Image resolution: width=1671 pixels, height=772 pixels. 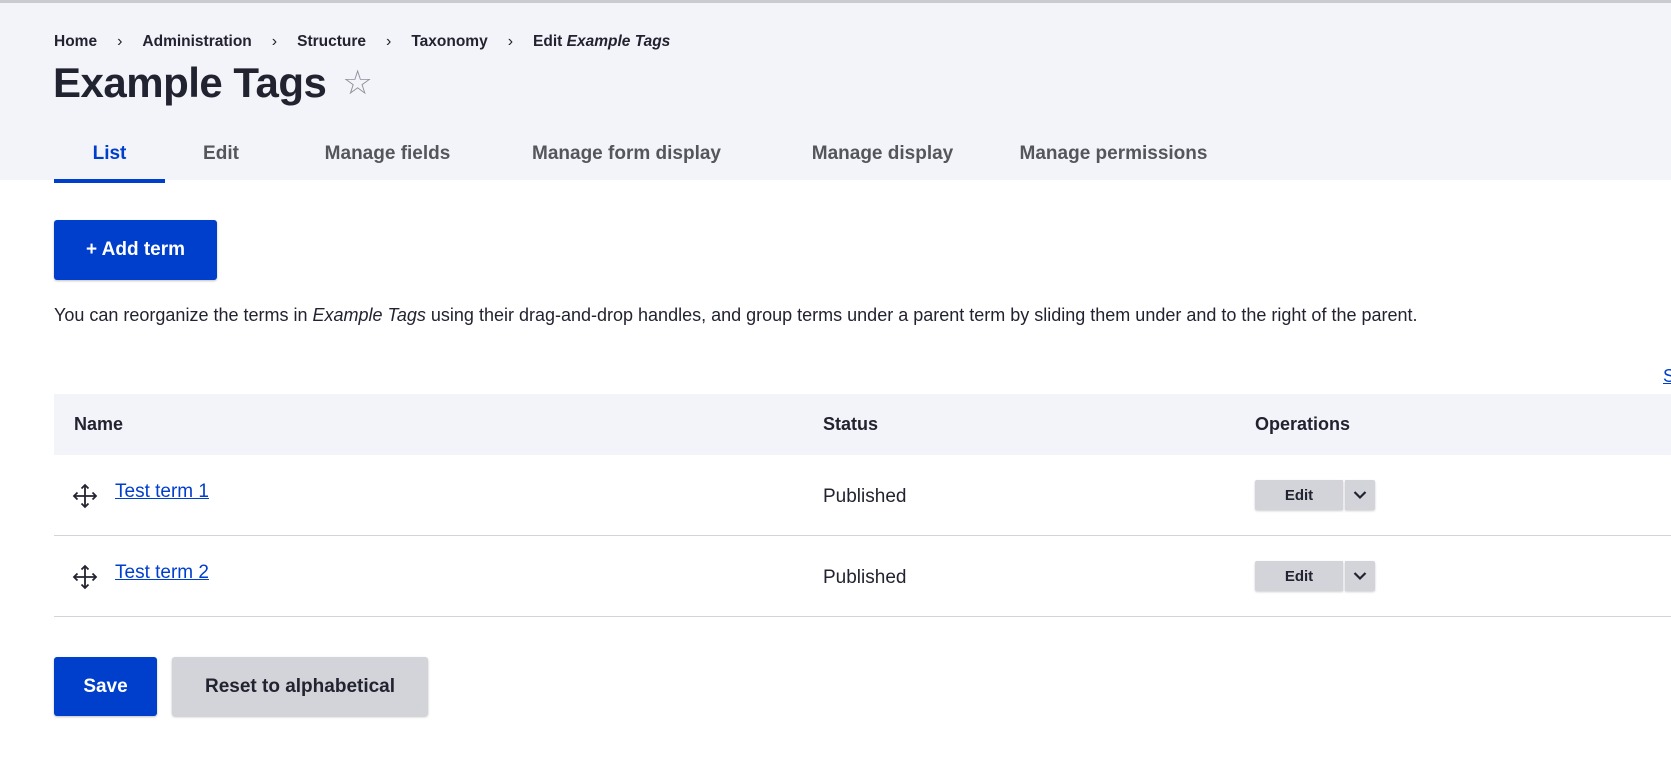 What do you see at coordinates (190, 82) in the screenshot?
I see `page-title-text: Example Tags` at bounding box center [190, 82].